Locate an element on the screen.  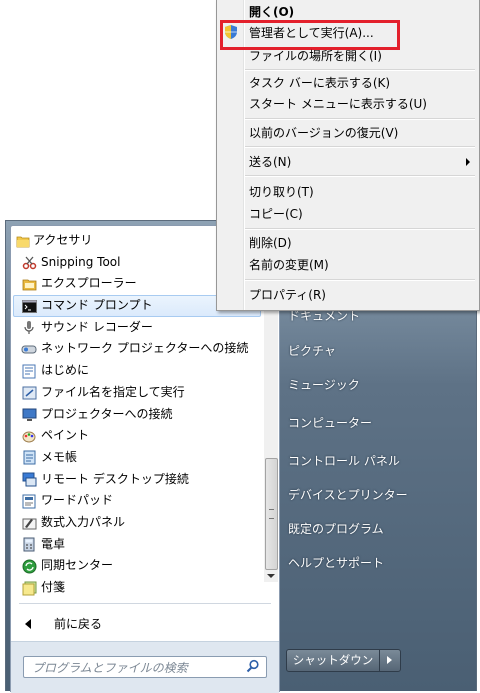
link-control-panel: コントロール パネル is located at coordinates (344, 460).